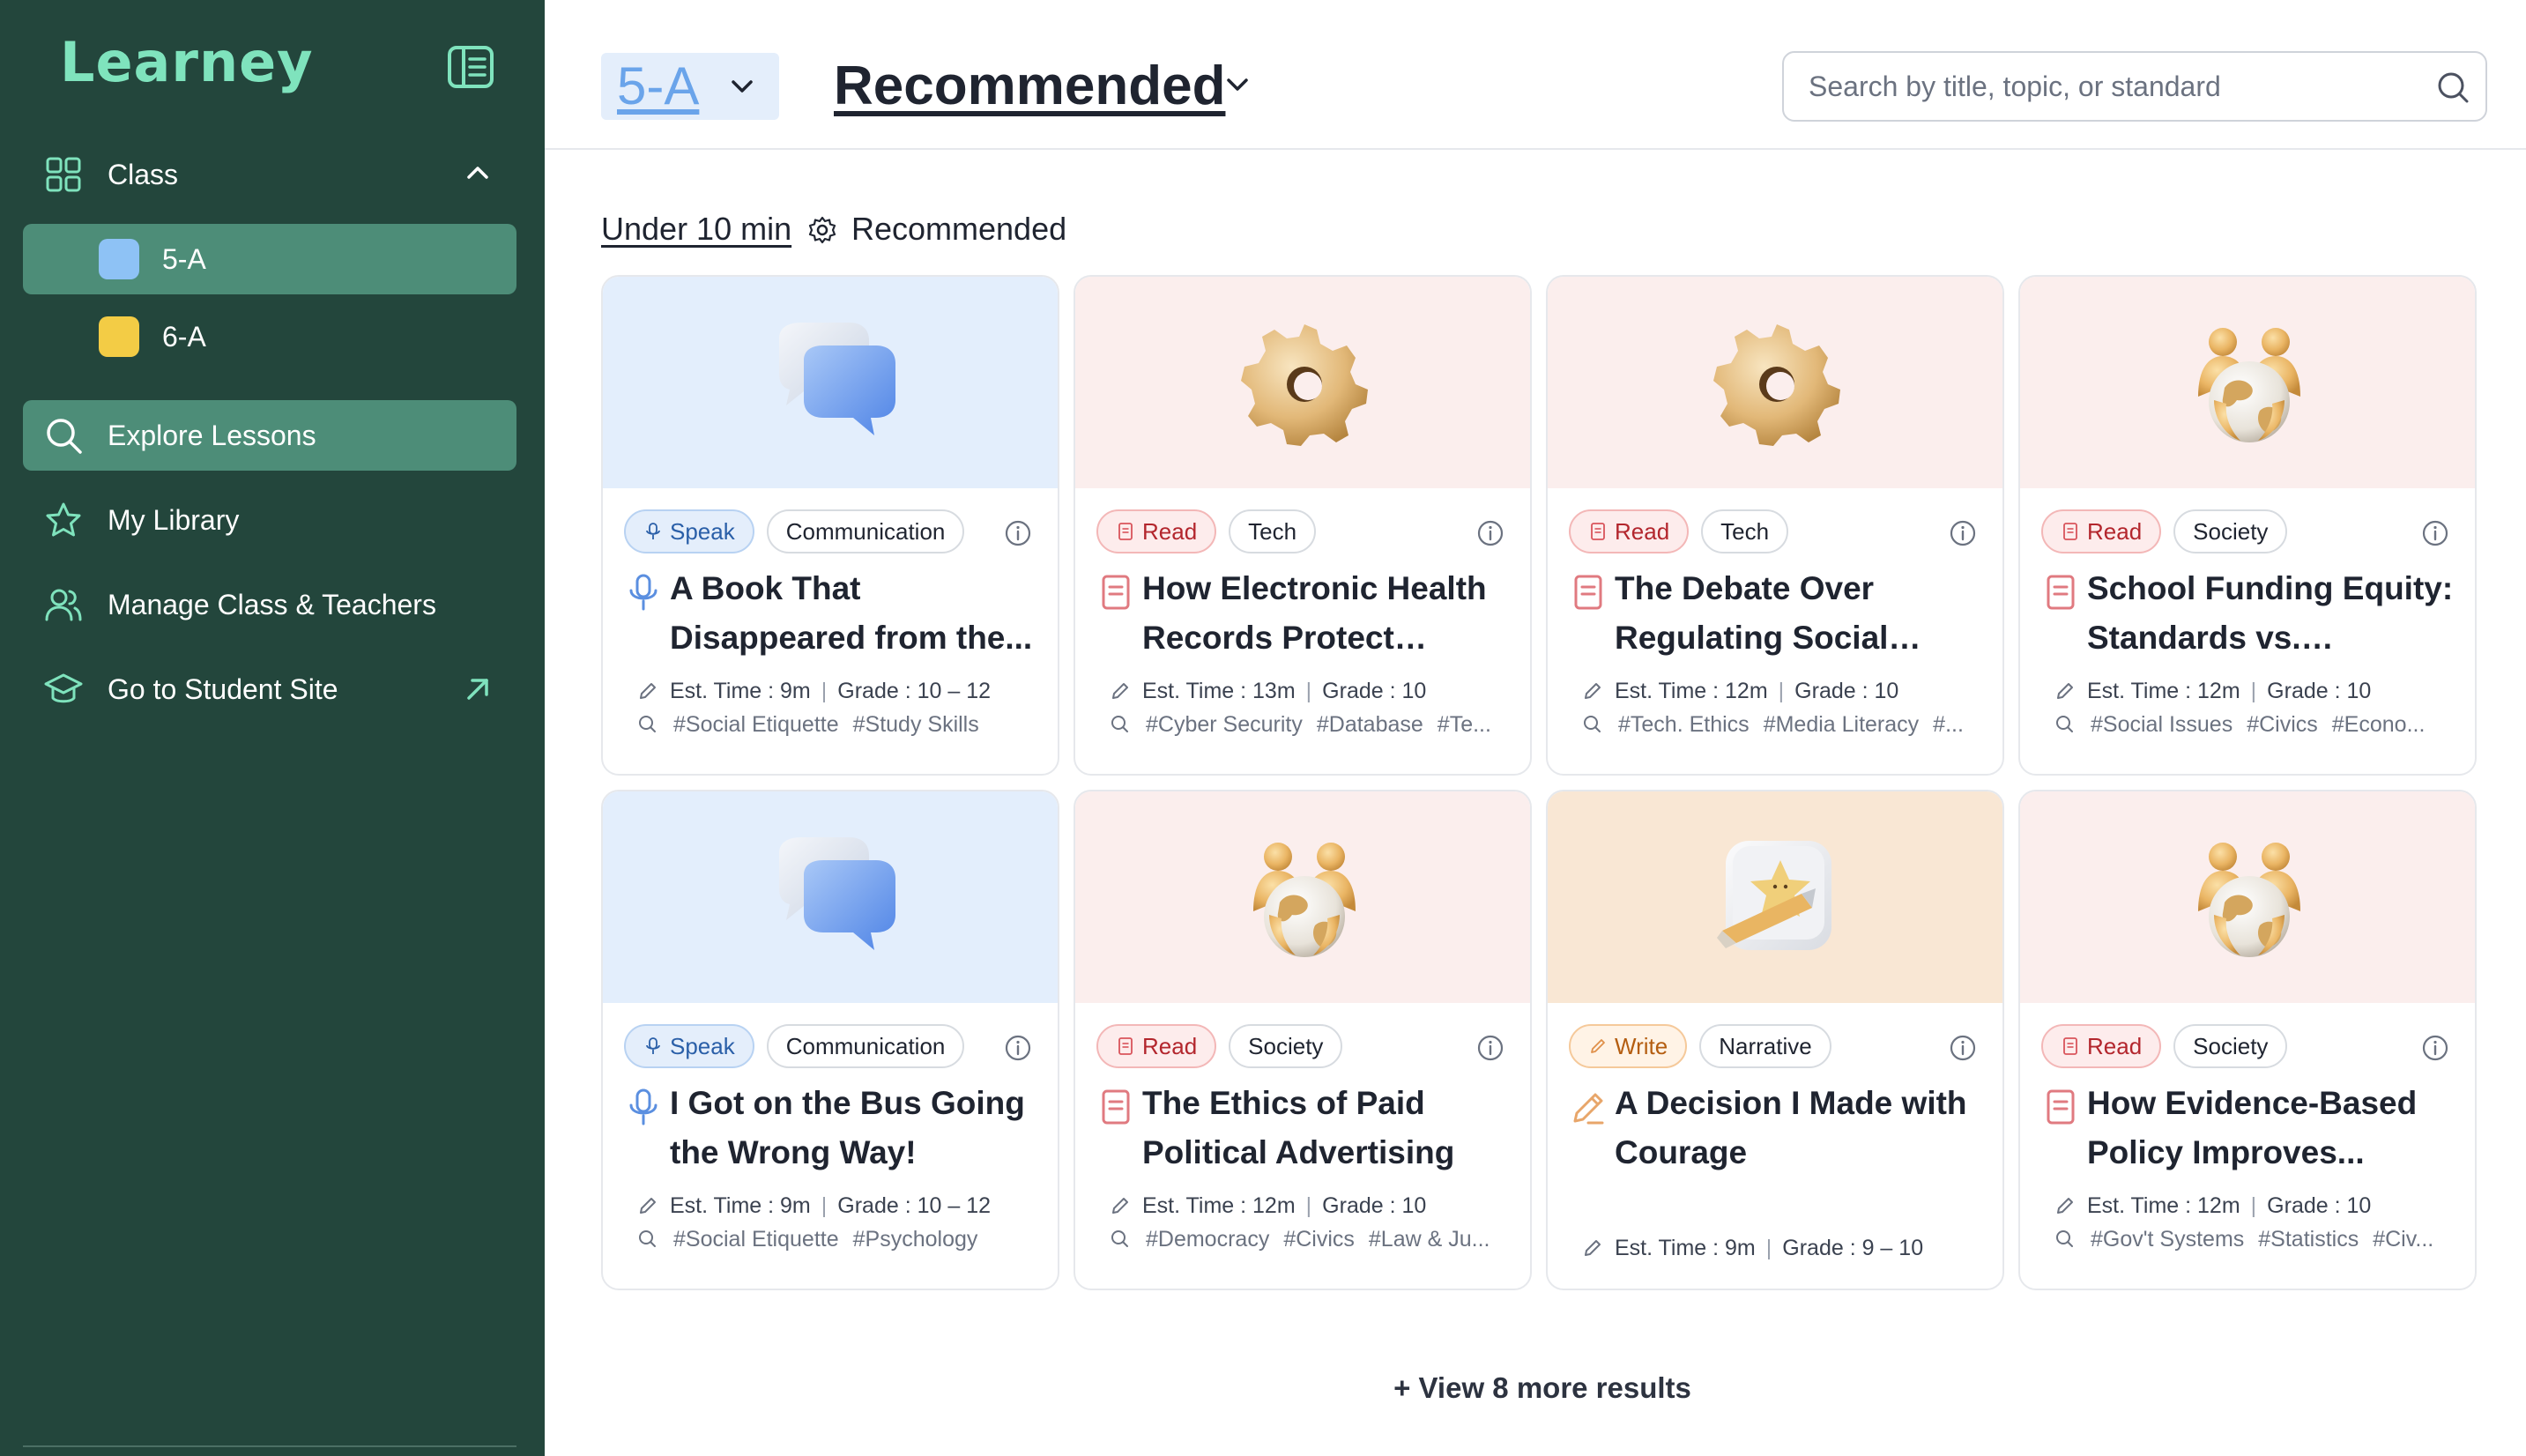 The height and width of the screenshot is (1456, 2526). Describe the element at coordinates (478, 173) in the screenshot. I see `chevron-up-icon` at that location.